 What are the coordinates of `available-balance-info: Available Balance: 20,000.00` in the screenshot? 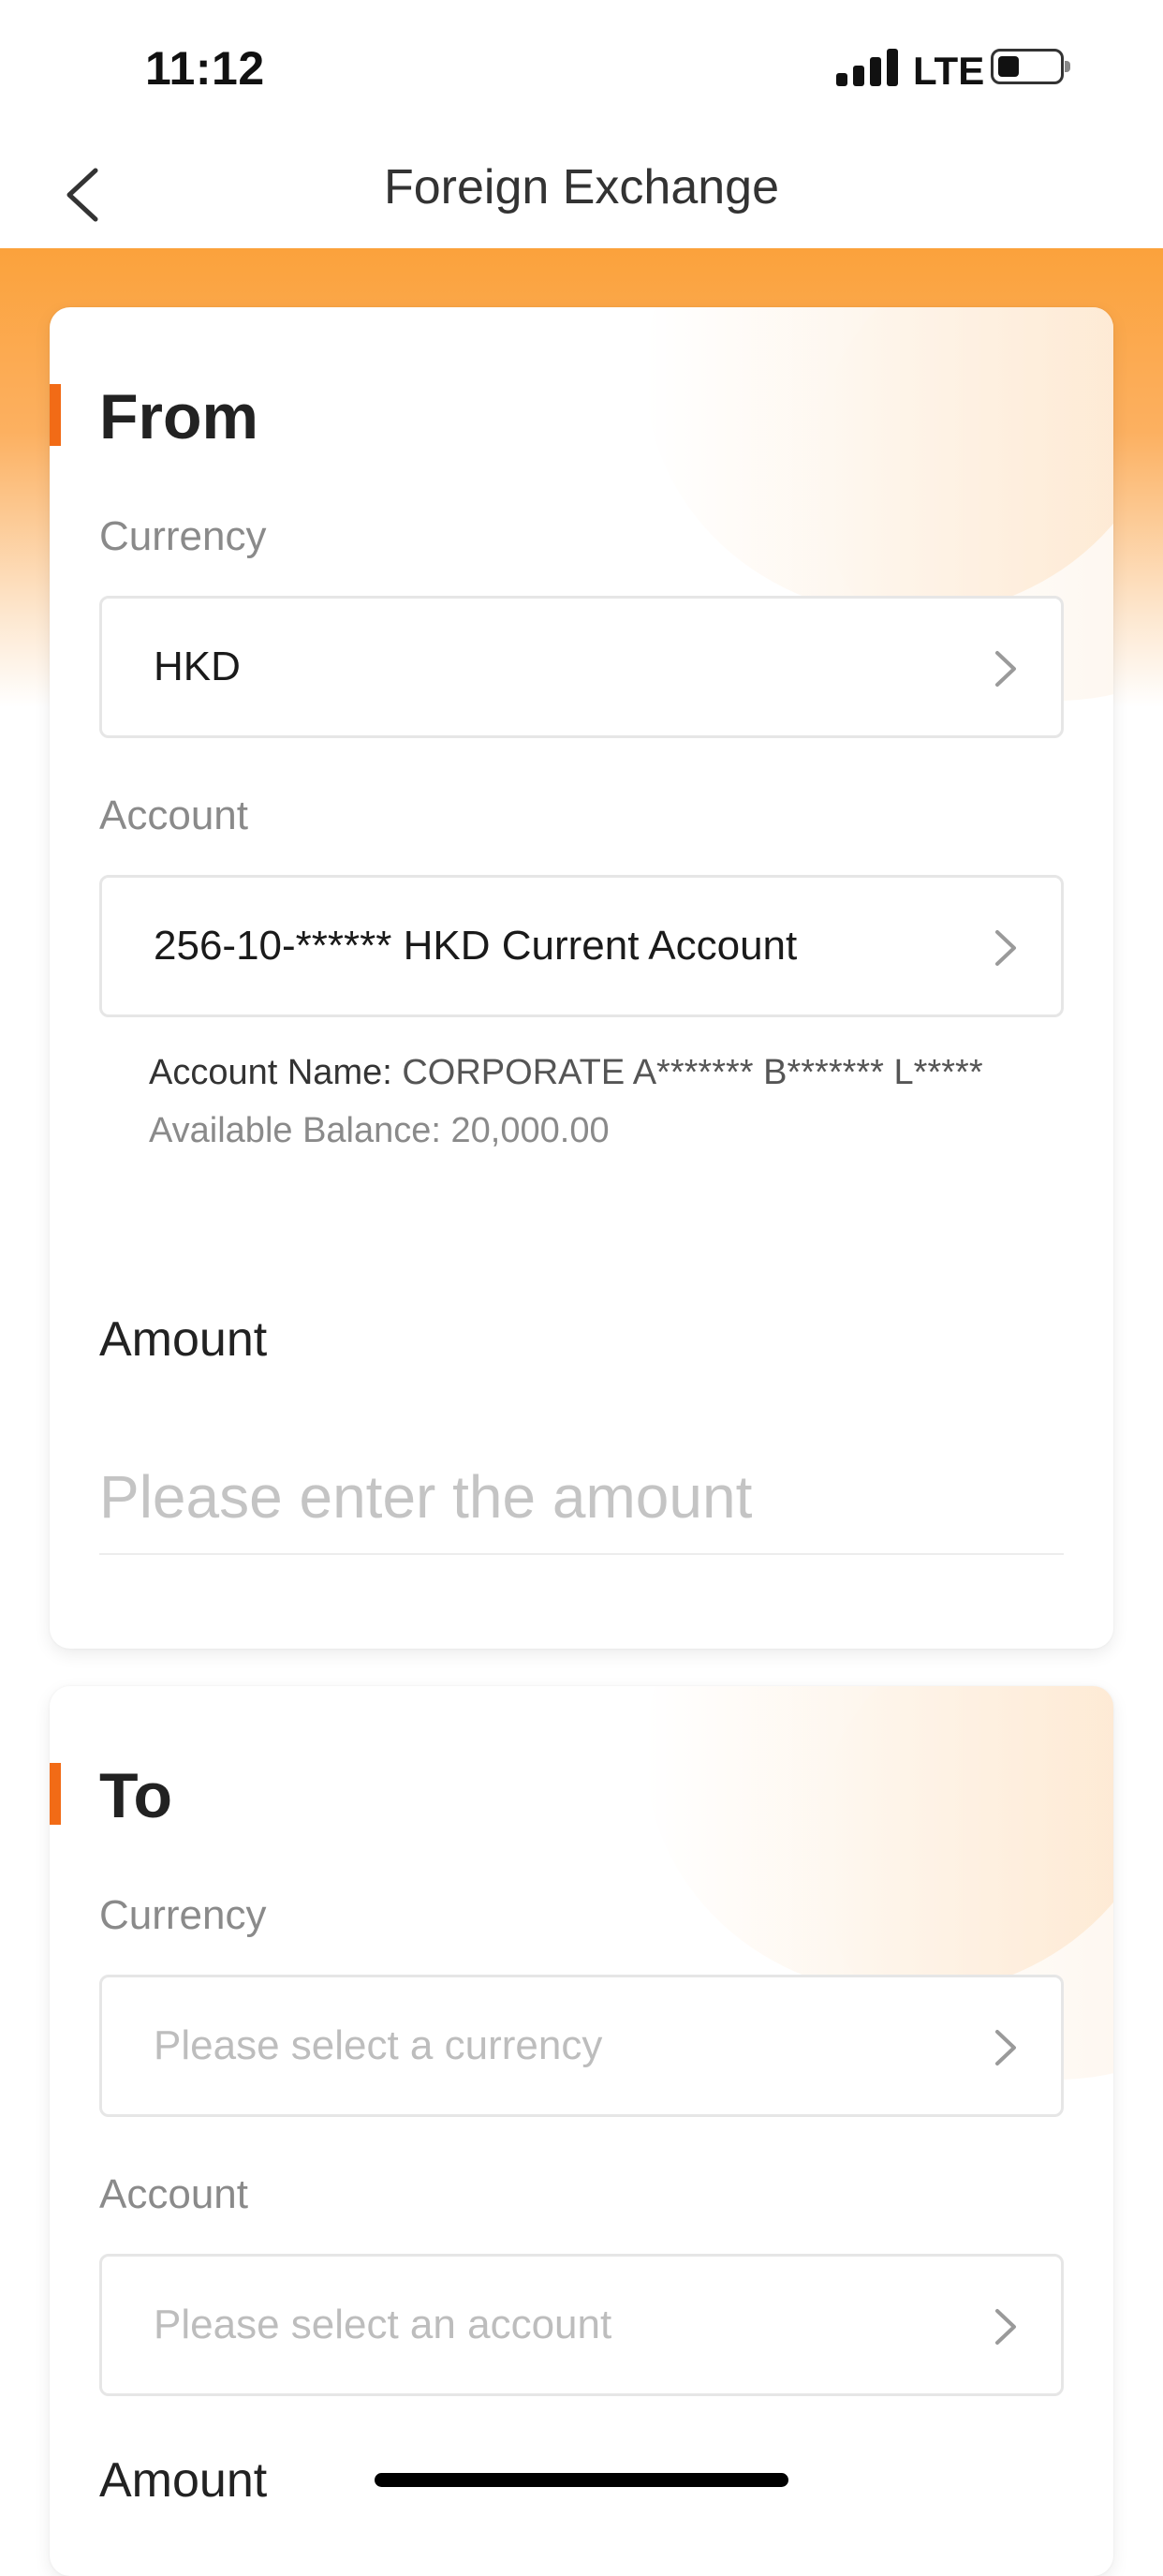 It's located at (379, 1131).